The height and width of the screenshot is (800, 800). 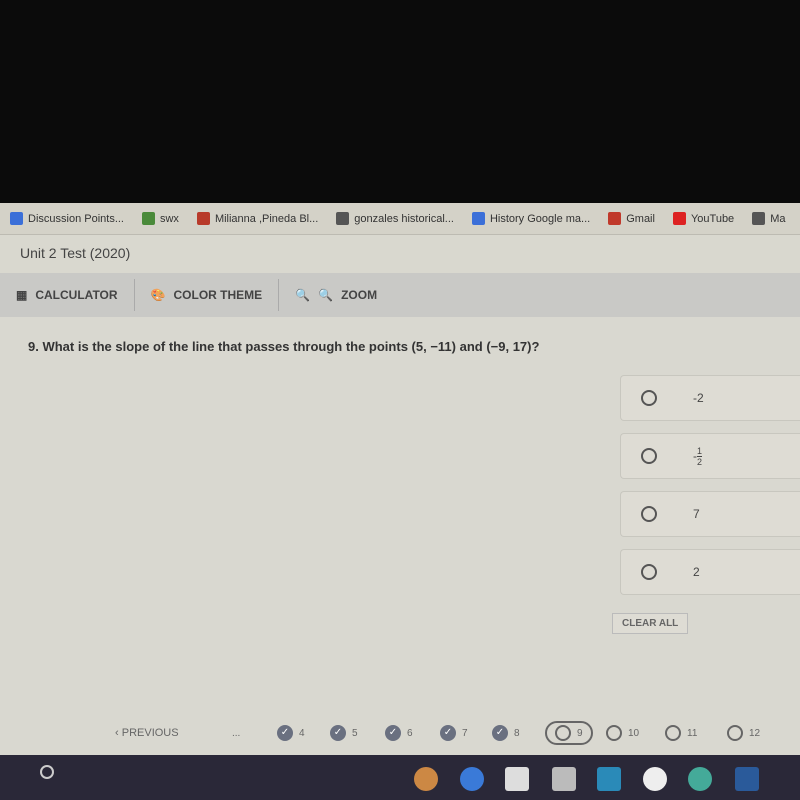 I want to click on bookmark: Gmail, so click(x=631, y=218).